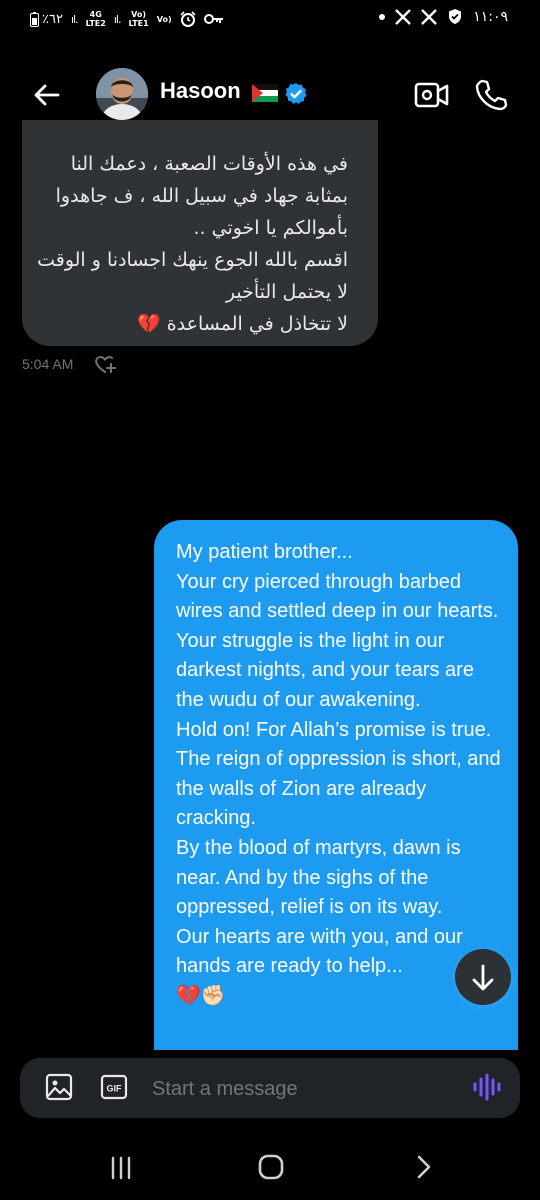 The image size is (540, 1200). I want to click on back-button, so click(47, 95).